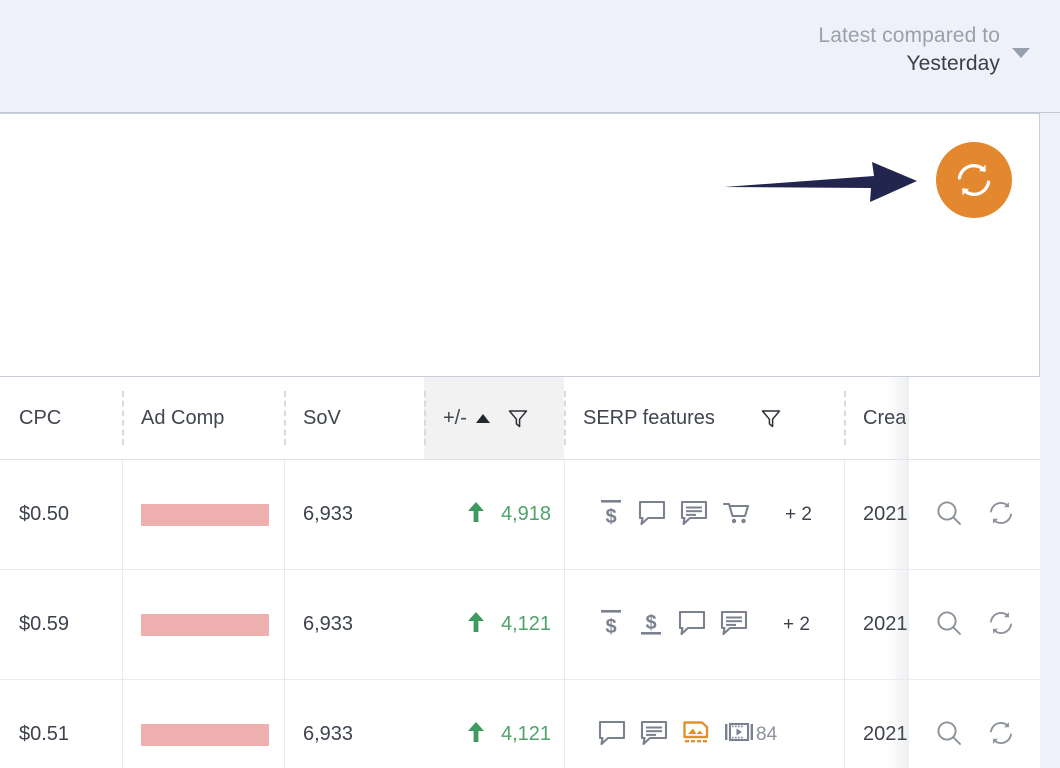 The width and height of the screenshot is (1060, 768). Describe the element at coordinates (44, 734) in the screenshot. I see `cpc-value: $0.51` at that location.